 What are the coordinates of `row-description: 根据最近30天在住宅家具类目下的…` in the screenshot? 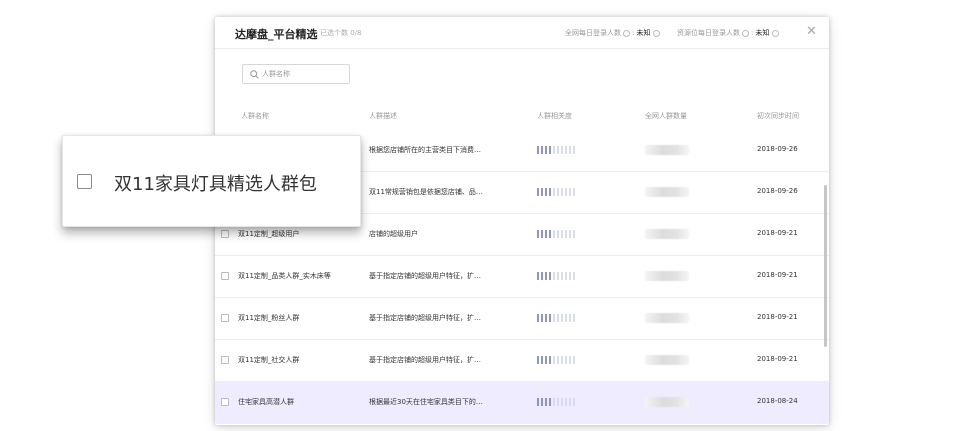 It's located at (426, 402).